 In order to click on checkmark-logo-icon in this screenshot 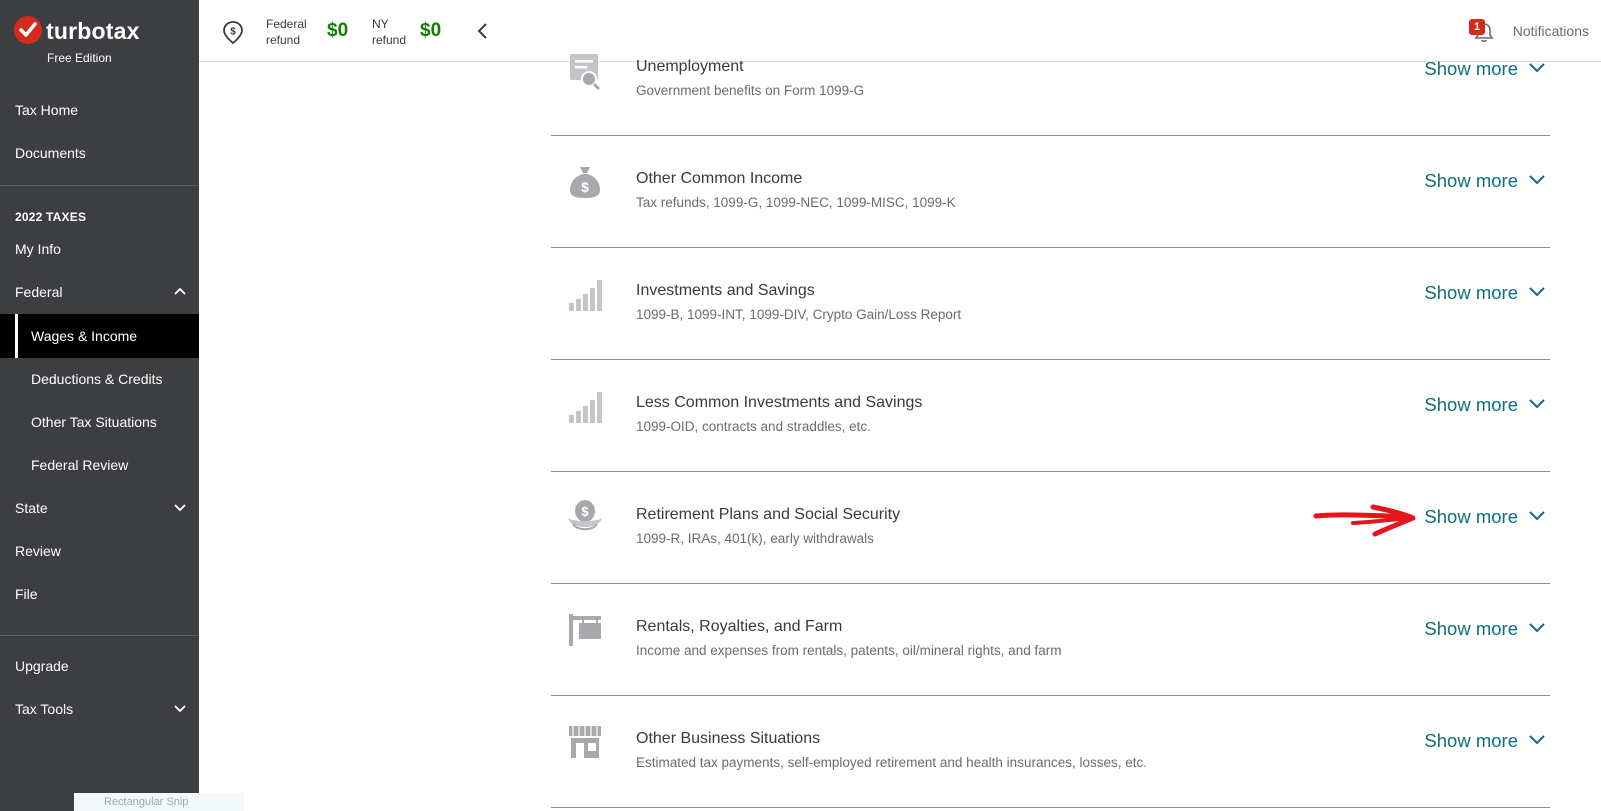, I will do `click(28, 30)`.